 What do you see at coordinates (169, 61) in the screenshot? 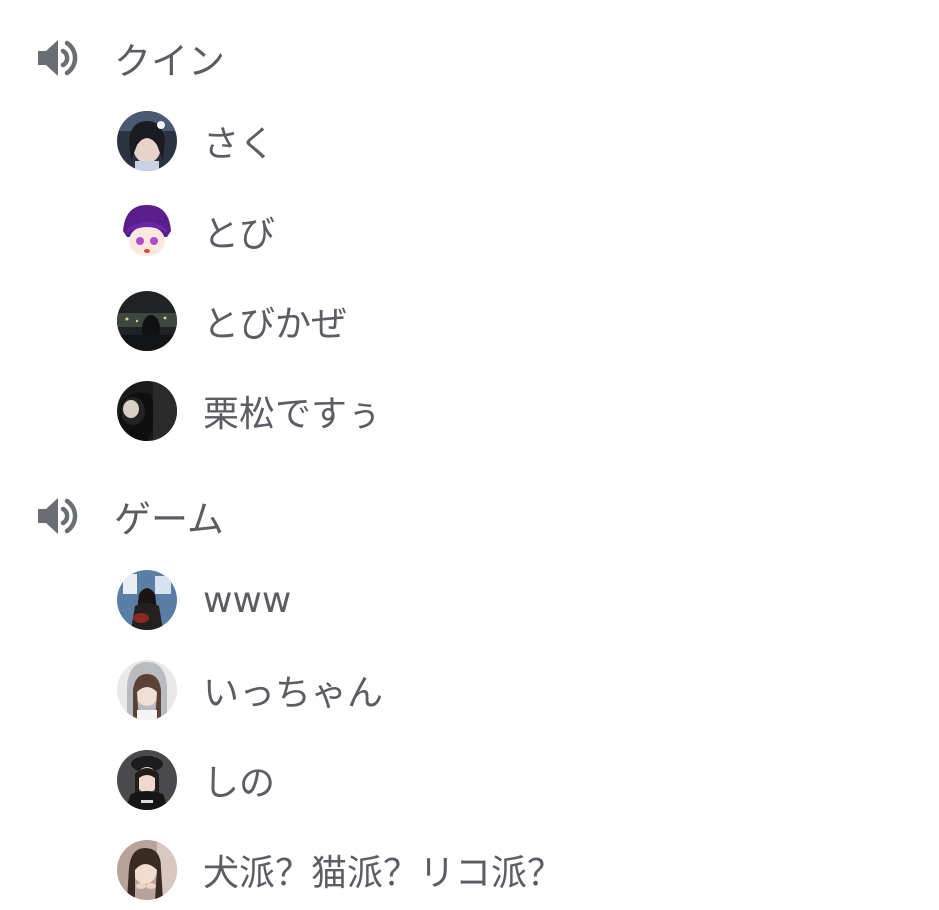
I see `channel-name: クイン` at bounding box center [169, 61].